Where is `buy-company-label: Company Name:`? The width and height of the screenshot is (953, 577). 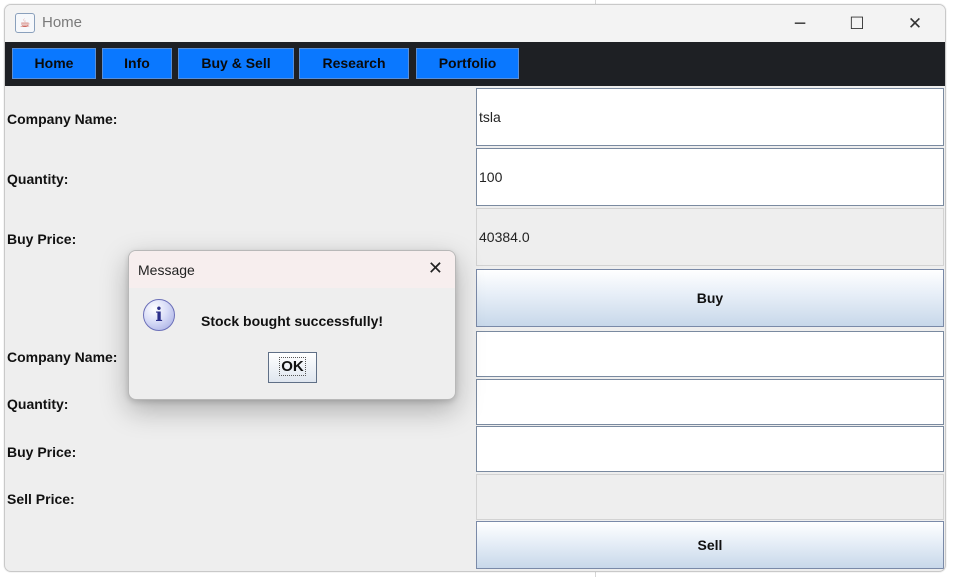 buy-company-label: Company Name: is located at coordinates (62, 119).